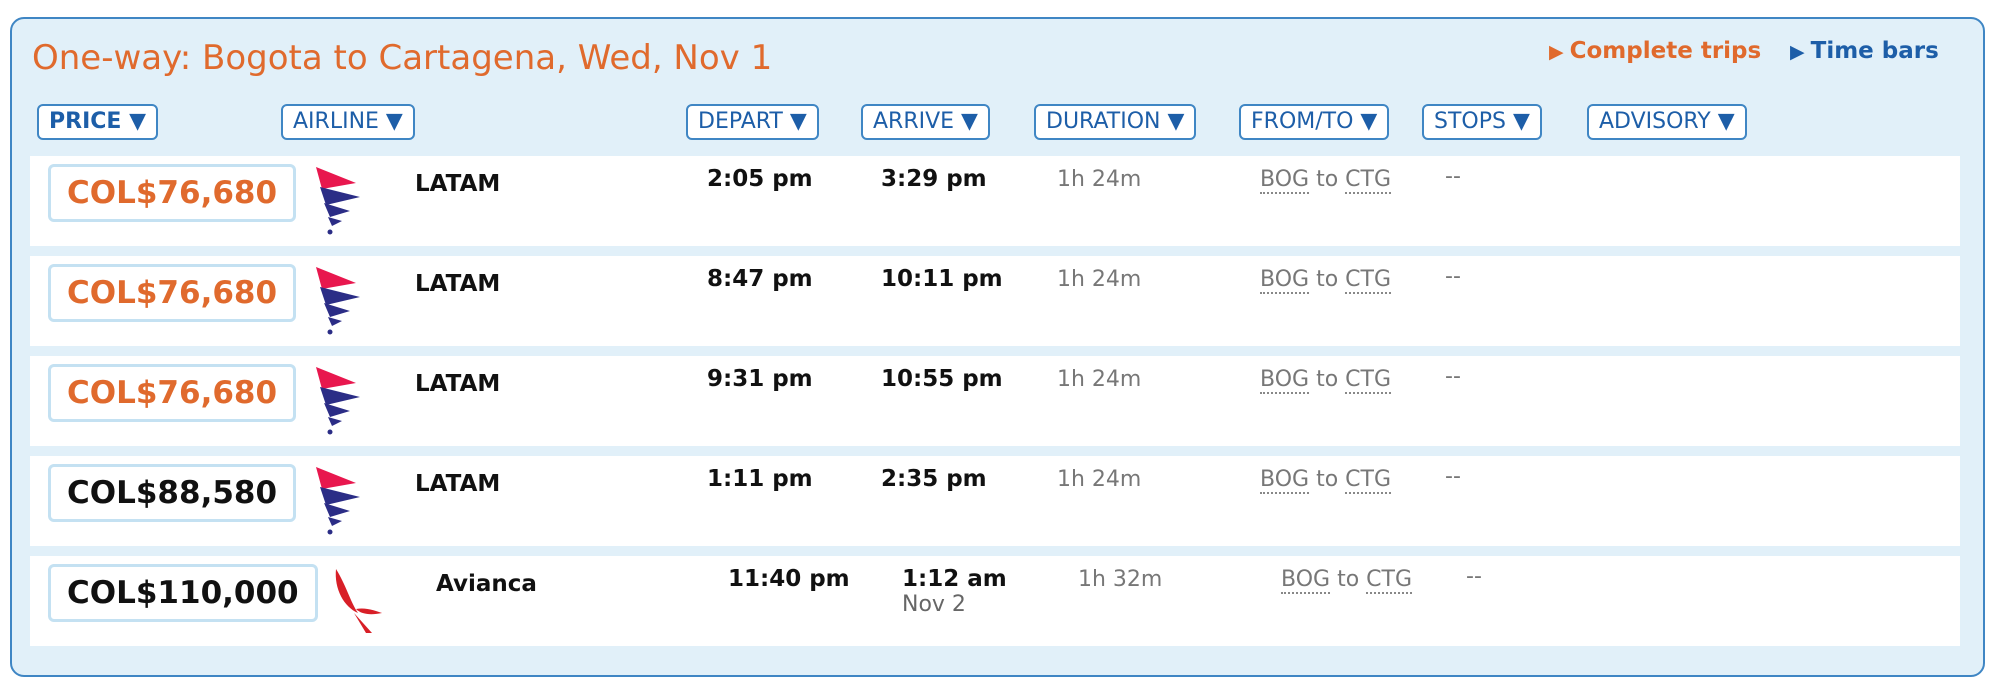  Describe the element at coordinates (486, 584) in the screenshot. I see `airline-name: Avianca` at that location.